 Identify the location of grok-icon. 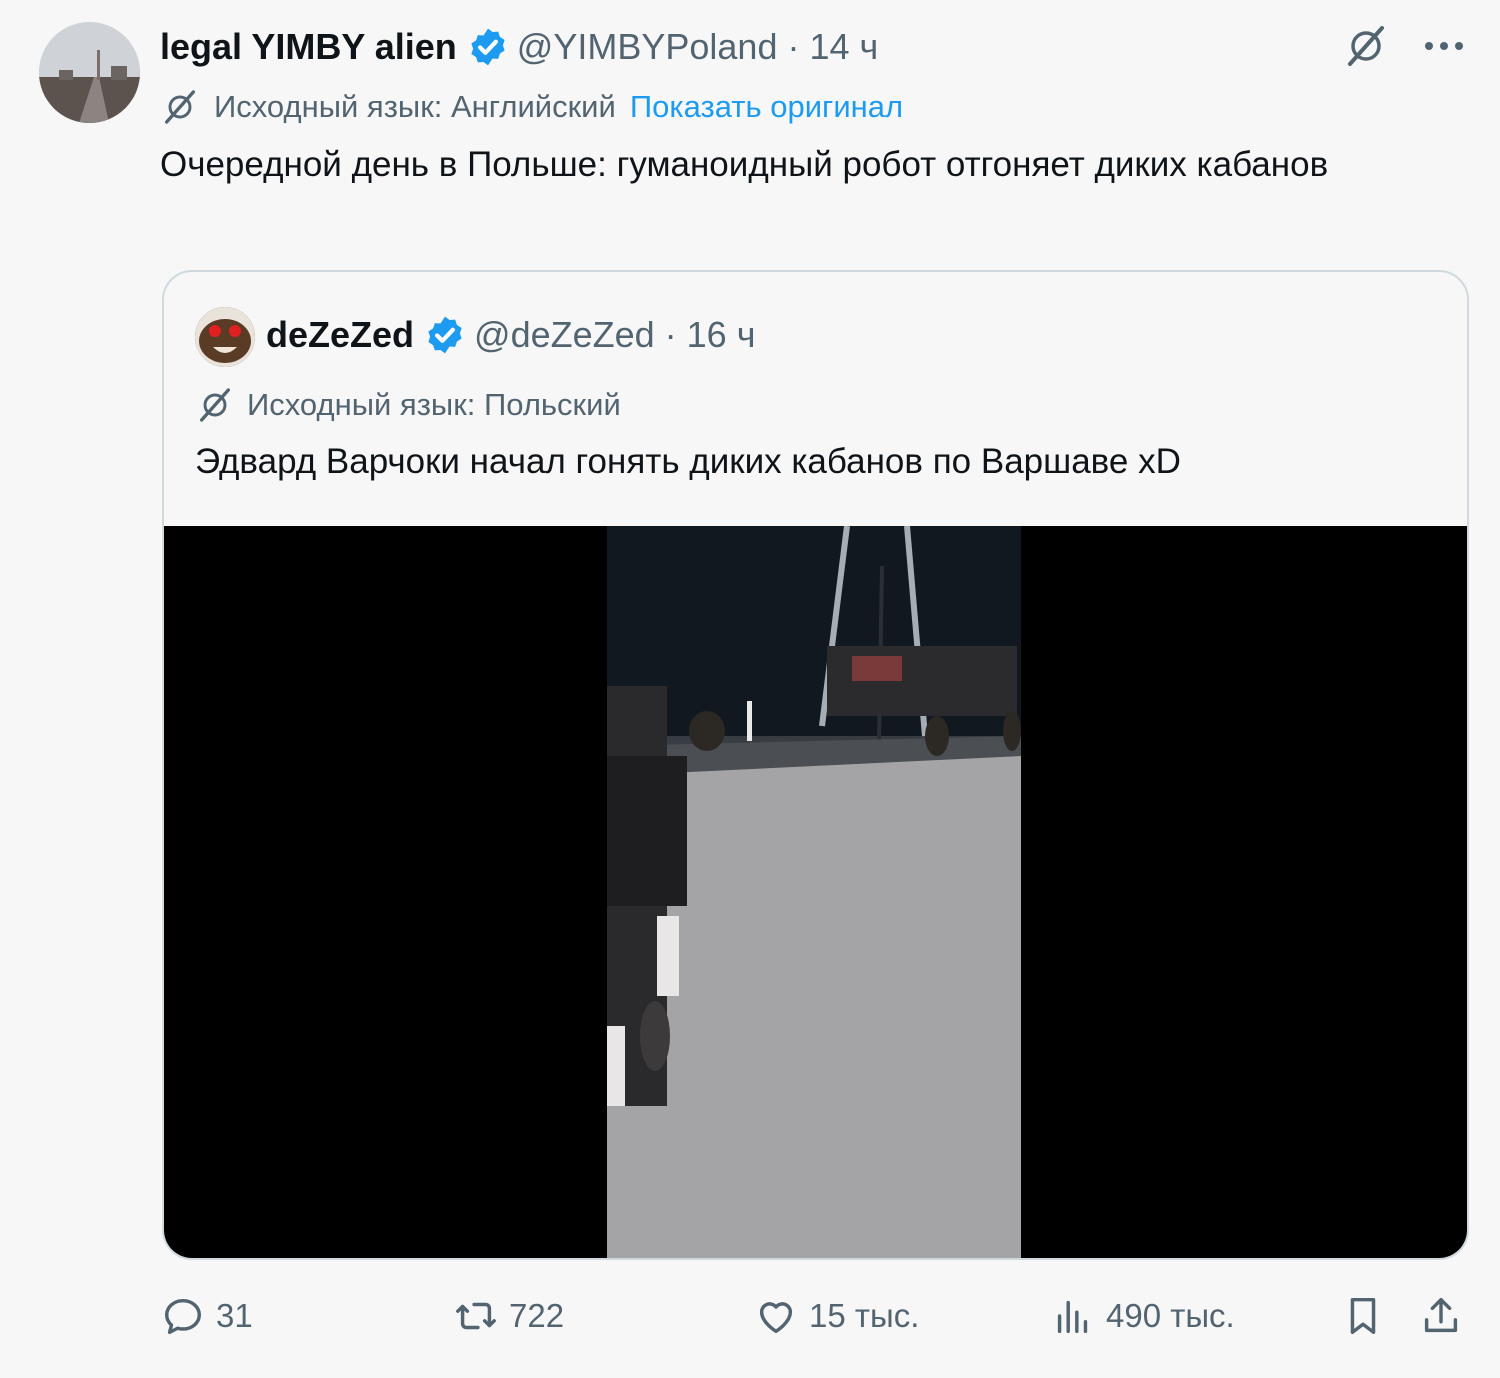
(1366, 46).